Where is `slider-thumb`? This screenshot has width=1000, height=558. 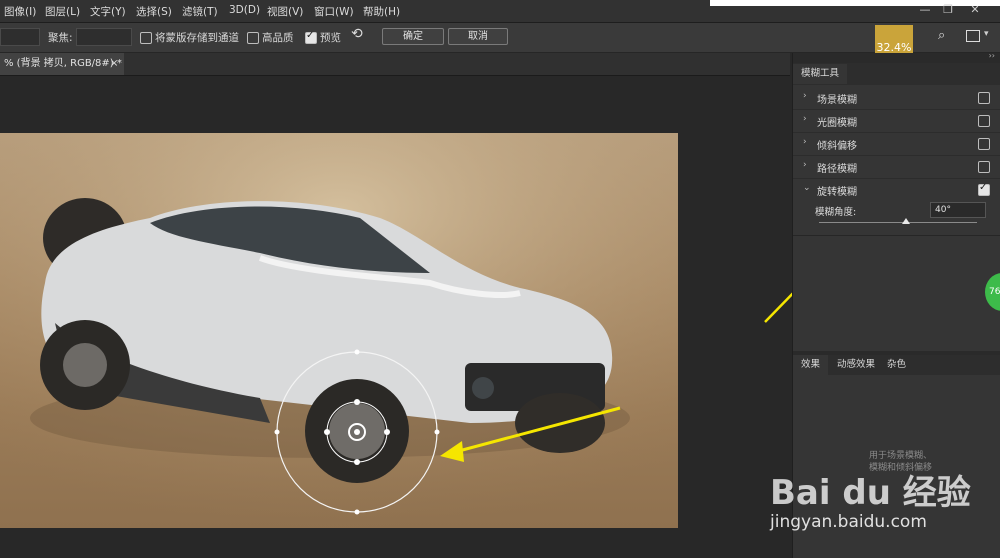 slider-thumb is located at coordinates (905, 221).